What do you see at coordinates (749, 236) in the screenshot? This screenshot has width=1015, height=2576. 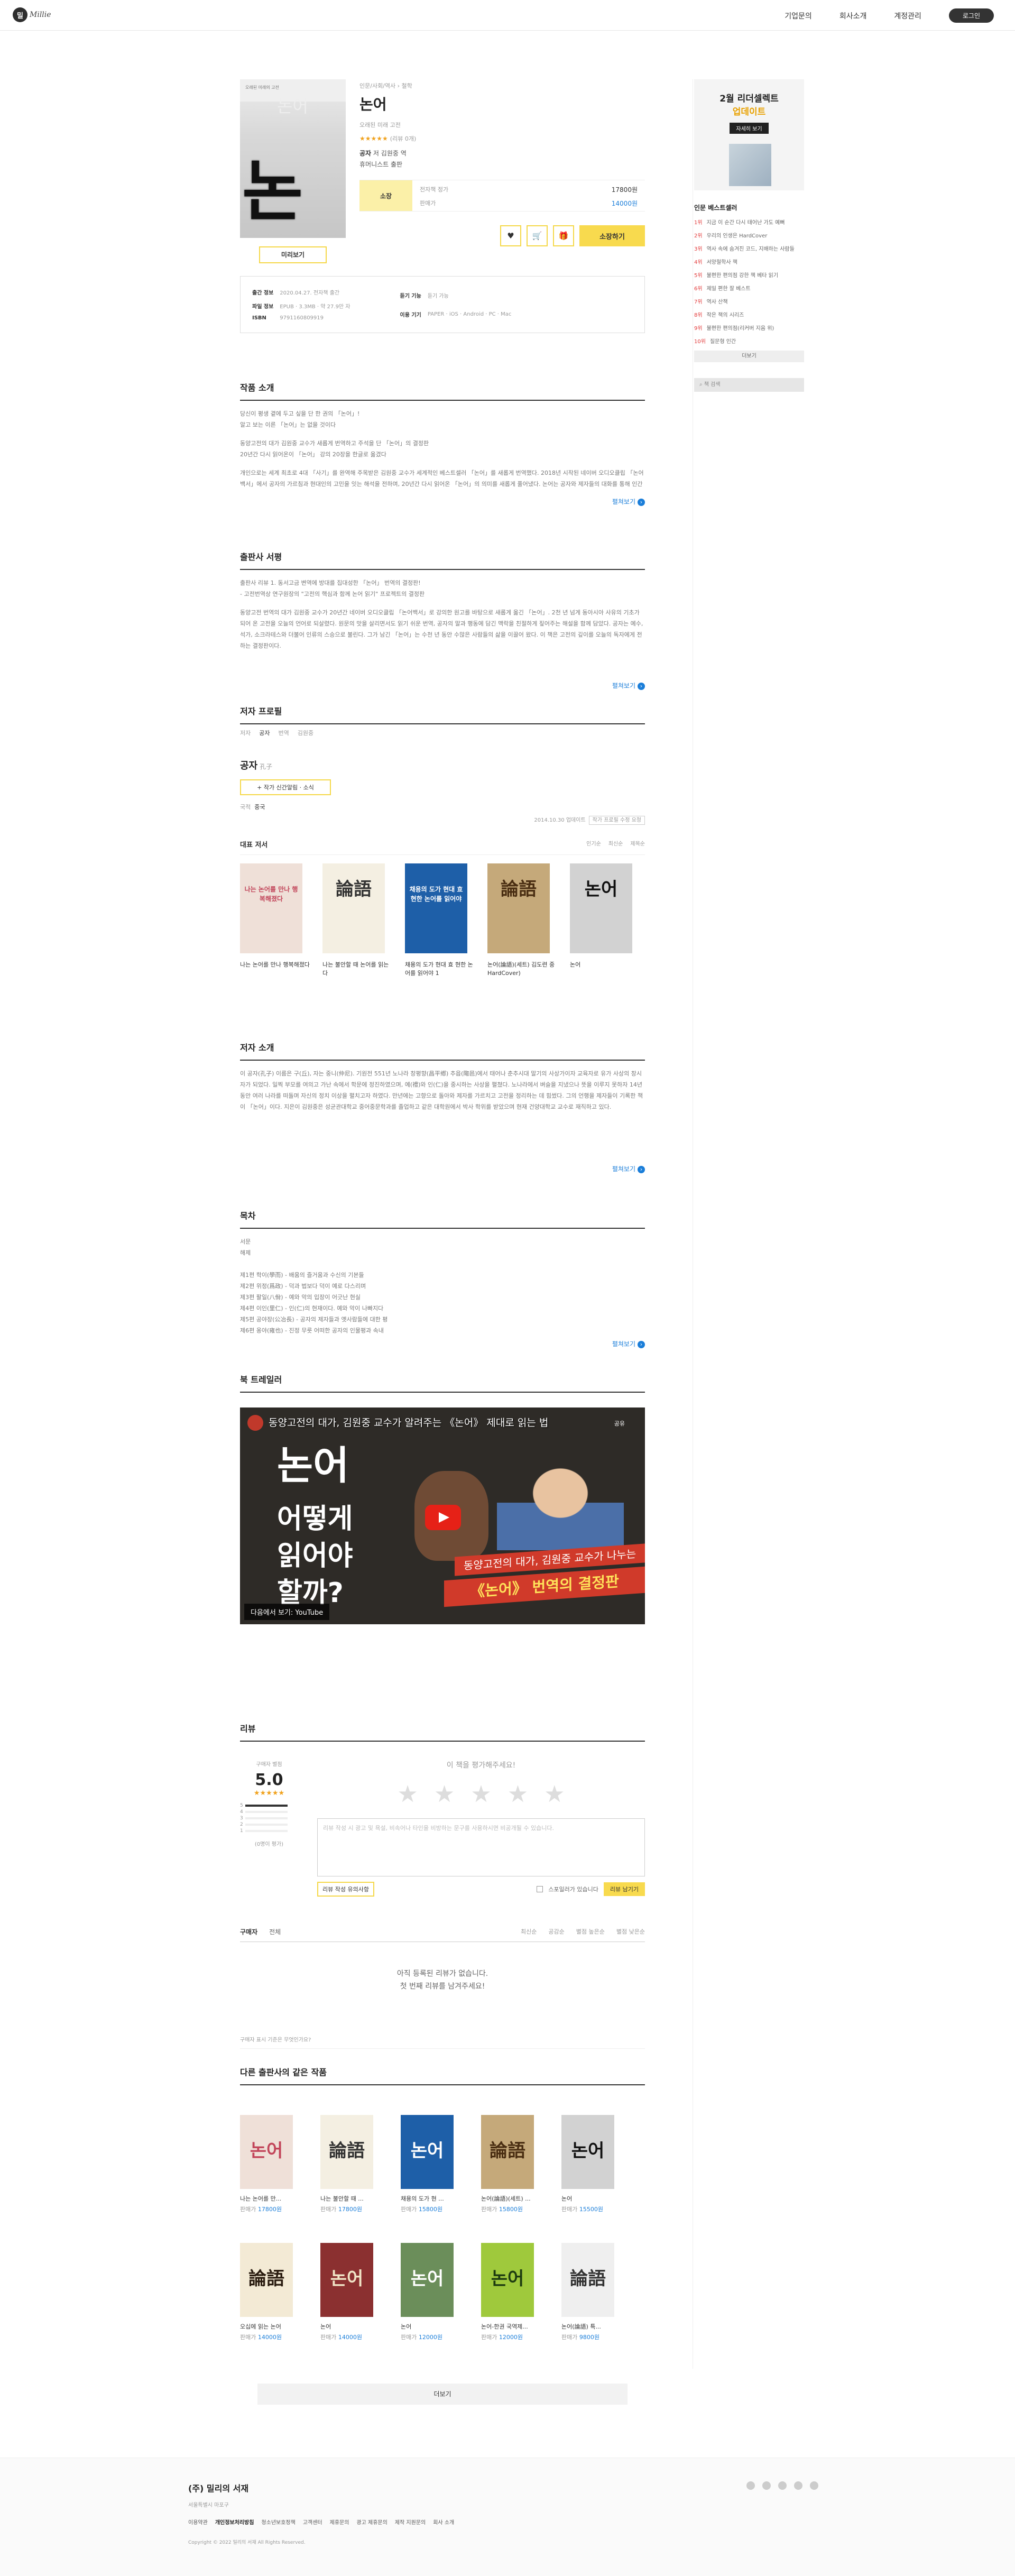 I see `bestseller-item: 2위 우리의 인생은 HardCover` at bounding box center [749, 236].